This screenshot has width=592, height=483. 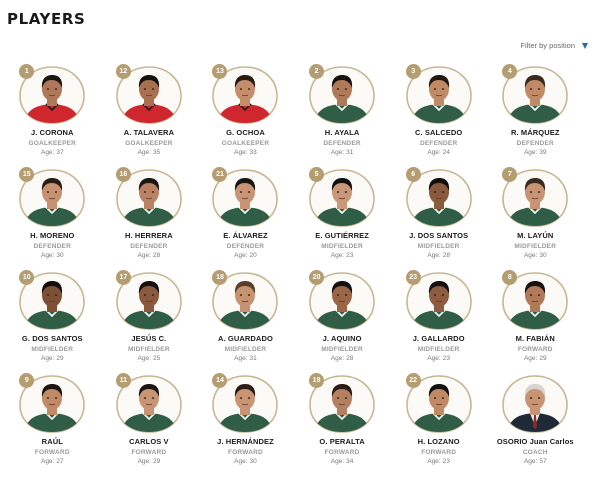 I want to click on player-card: 9 RAÚL FORWARD Age: 27, so click(x=52, y=423).